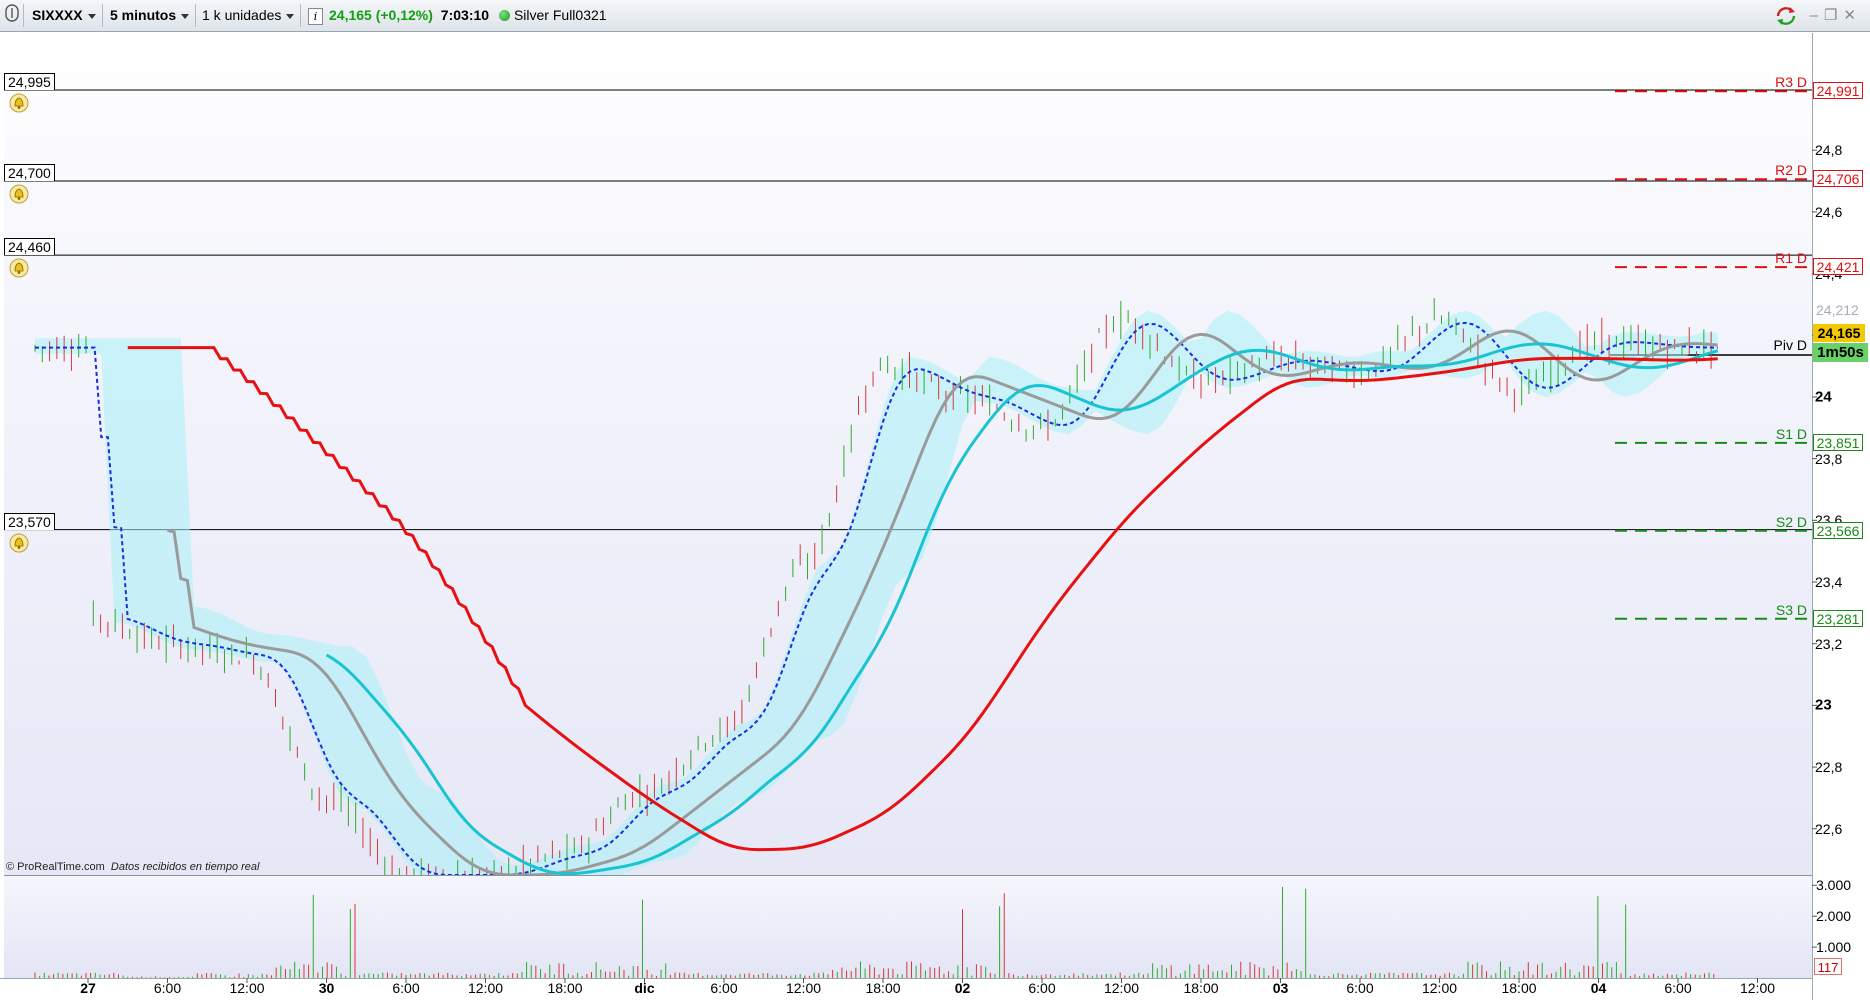 The height and width of the screenshot is (1001, 1870). What do you see at coordinates (1829, 643) in the screenshot?
I see `price-axis-label: 23,2` at bounding box center [1829, 643].